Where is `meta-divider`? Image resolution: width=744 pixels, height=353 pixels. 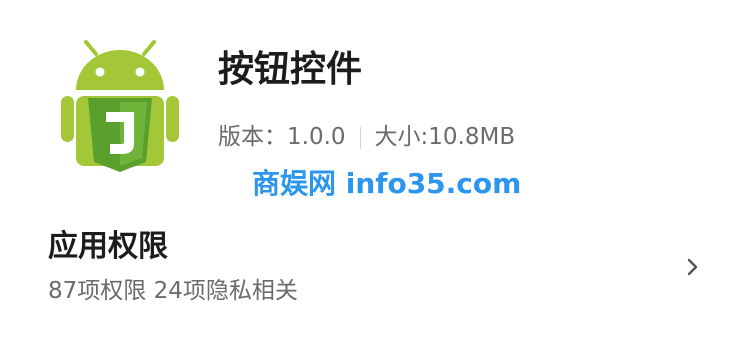
meta-divider is located at coordinates (360, 137).